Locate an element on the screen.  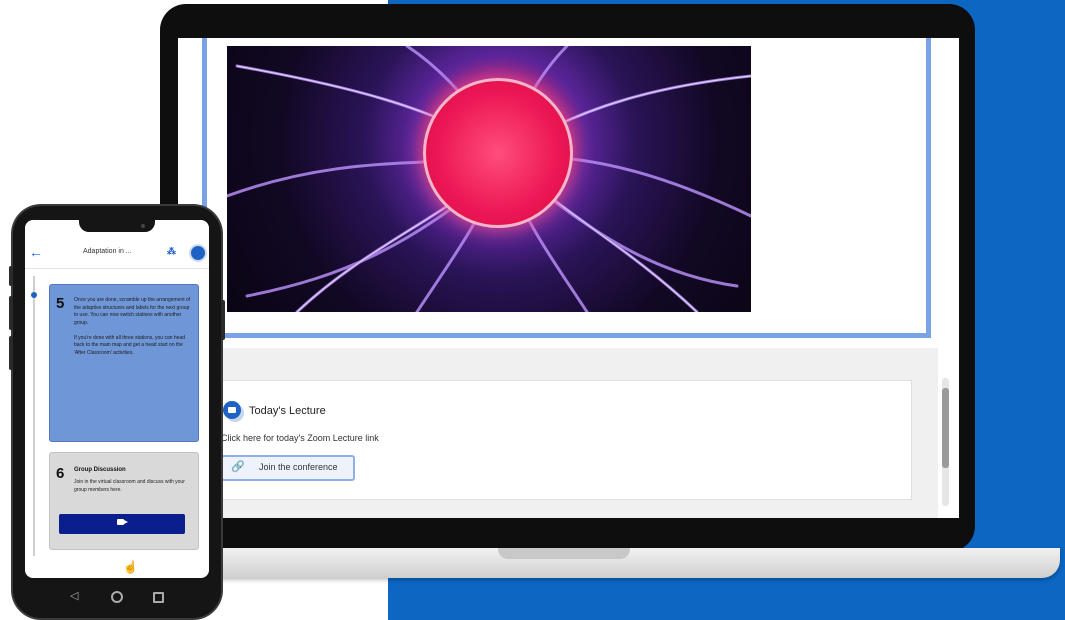
group-icon: ⁂ is located at coordinates (171, 251).